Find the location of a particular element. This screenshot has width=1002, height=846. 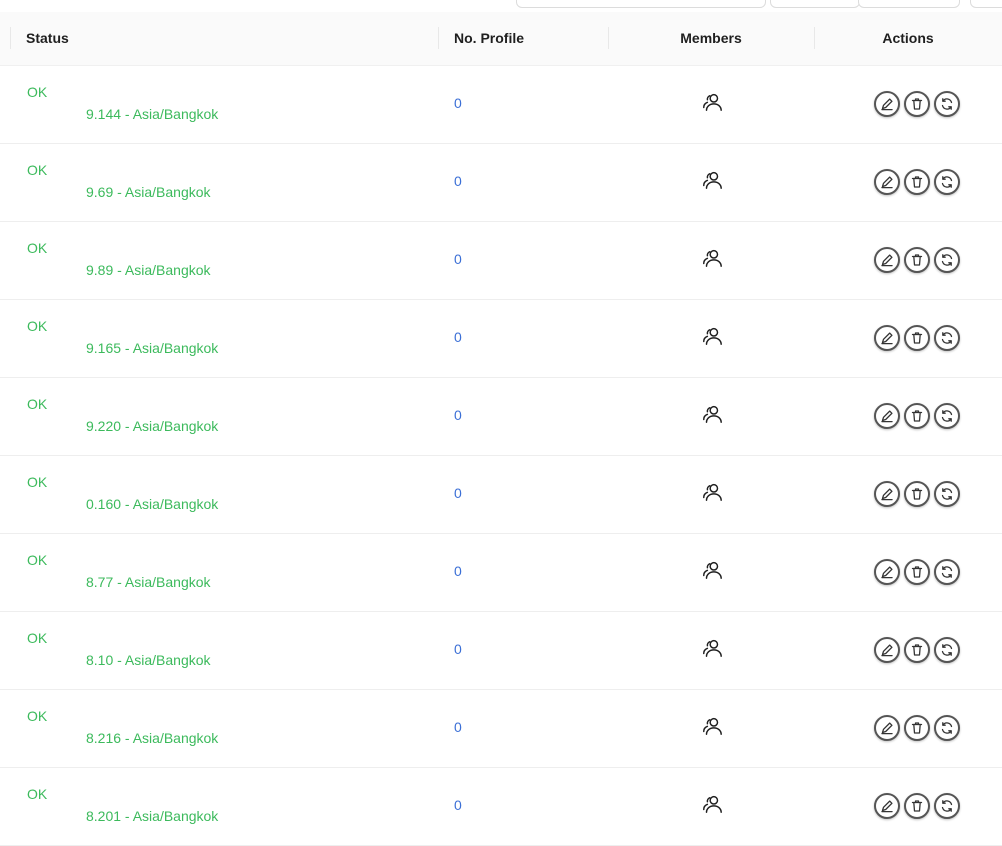

filter-select is located at coordinates (815, 4).